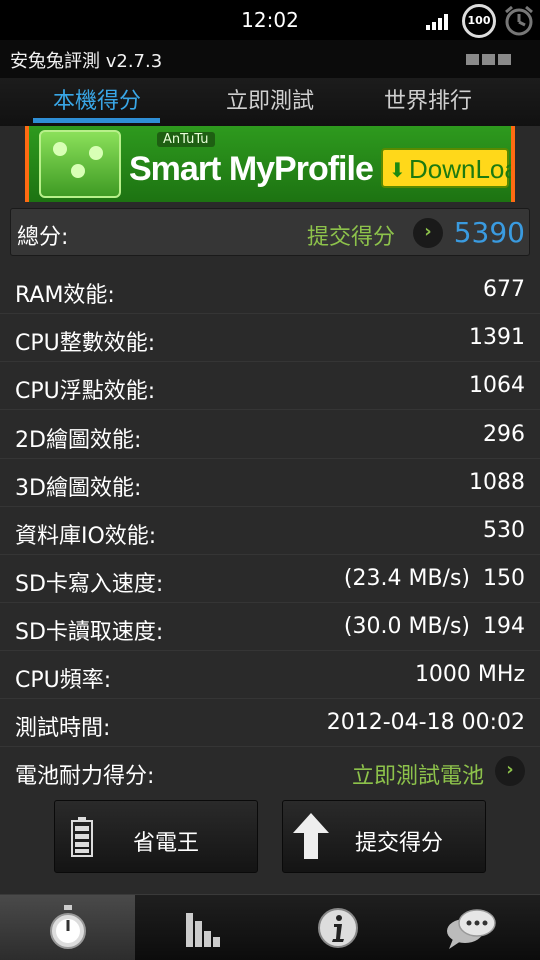 Image resolution: width=540 pixels, height=960 pixels. I want to click on result-value: 677, so click(504, 289).